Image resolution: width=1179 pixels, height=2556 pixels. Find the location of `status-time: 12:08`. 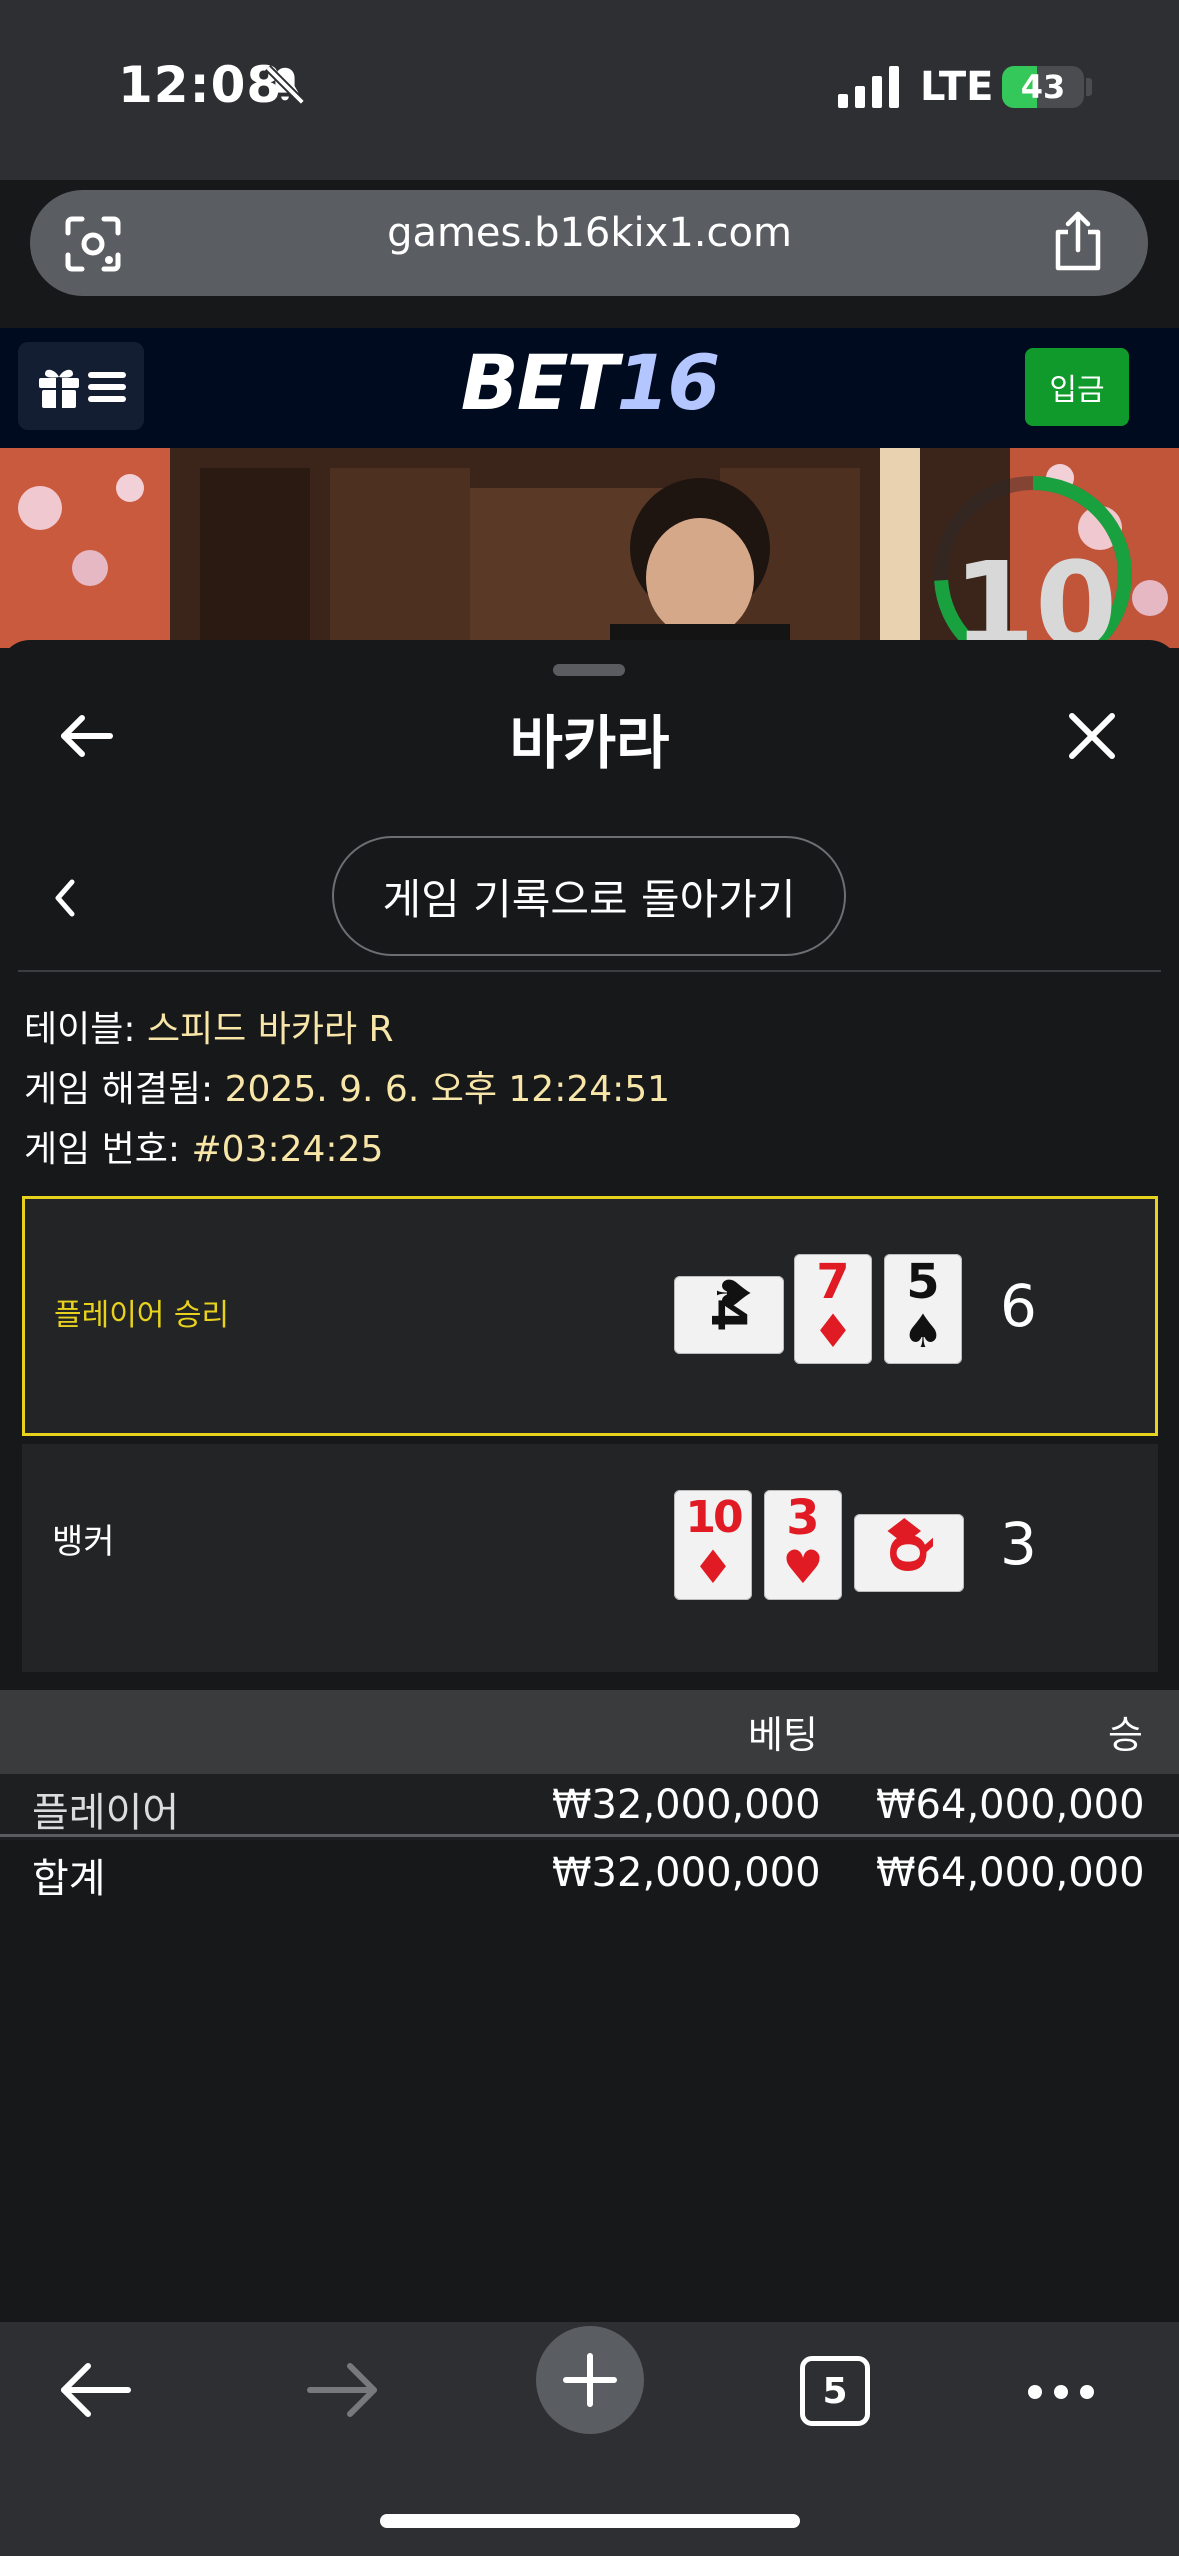

status-time: 12:08 is located at coordinates (200, 85).